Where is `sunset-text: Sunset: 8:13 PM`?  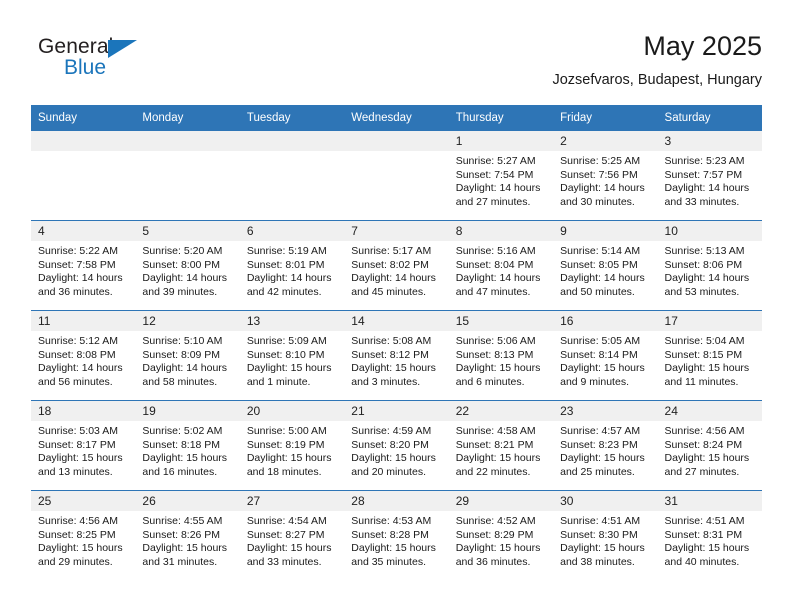
sunset-text: Sunset: 8:13 PM is located at coordinates (494, 354).